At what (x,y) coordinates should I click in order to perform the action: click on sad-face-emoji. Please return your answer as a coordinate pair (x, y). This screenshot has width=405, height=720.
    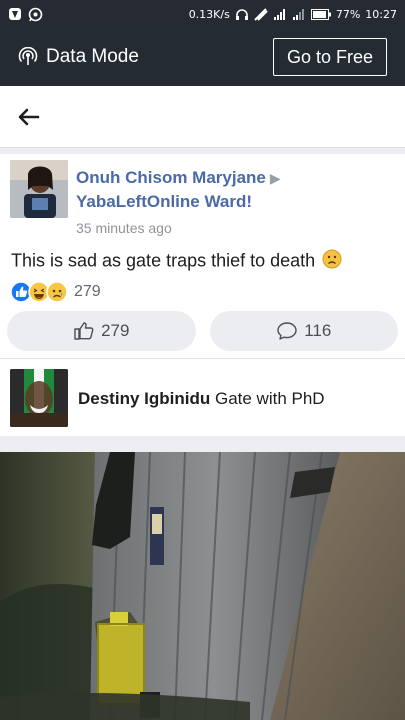
    Looking at the image, I should click on (332, 261).